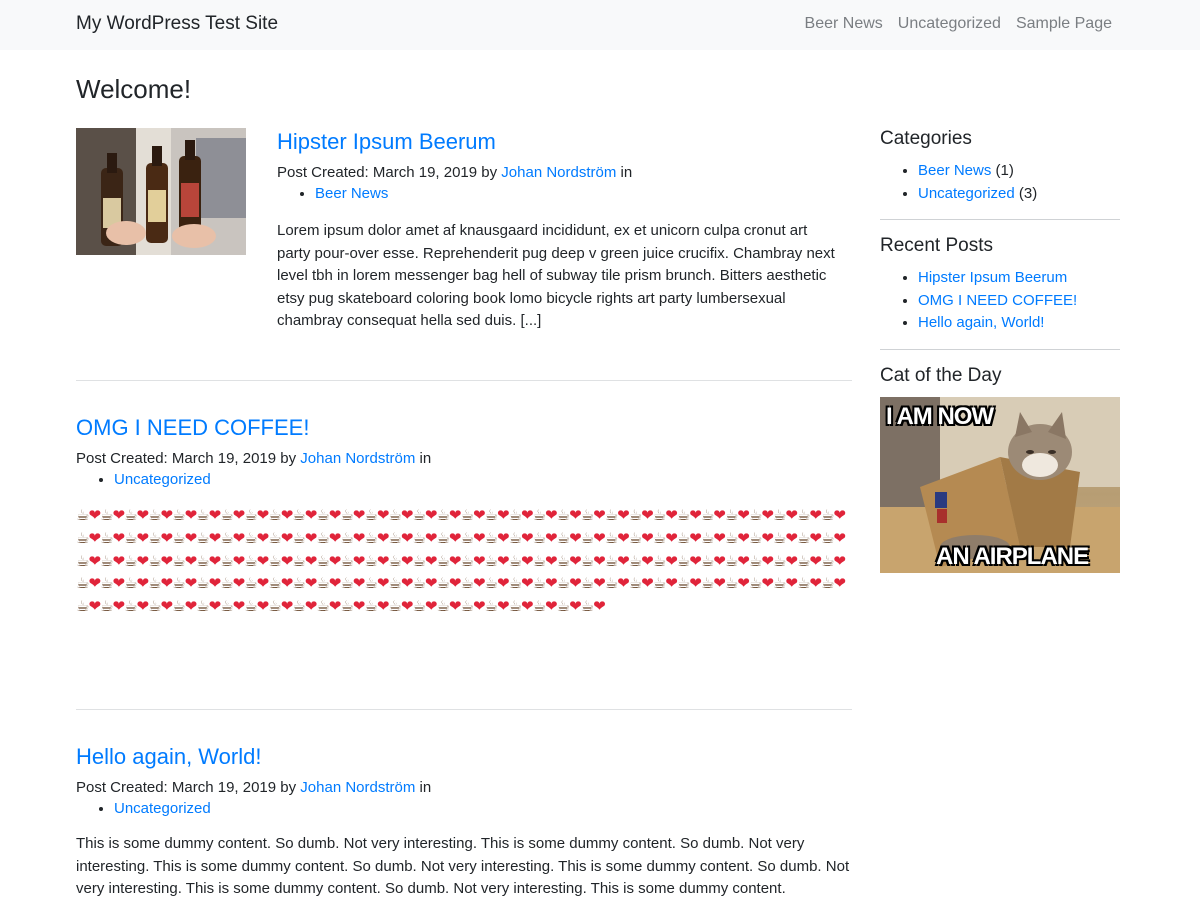 The image size is (1200, 901). What do you see at coordinates (966, 193) in the screenshot?
I see `category-link-uncategorized: Uncategorized` at bounding box center [966, 193].